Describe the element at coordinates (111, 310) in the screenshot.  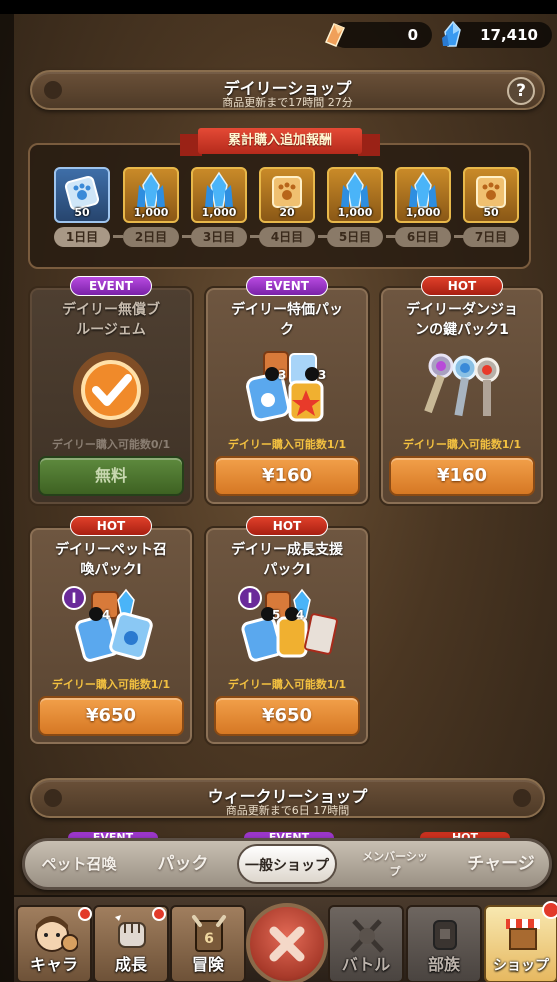
I see `product-name-line1: デイリー無償ブ` at that location.